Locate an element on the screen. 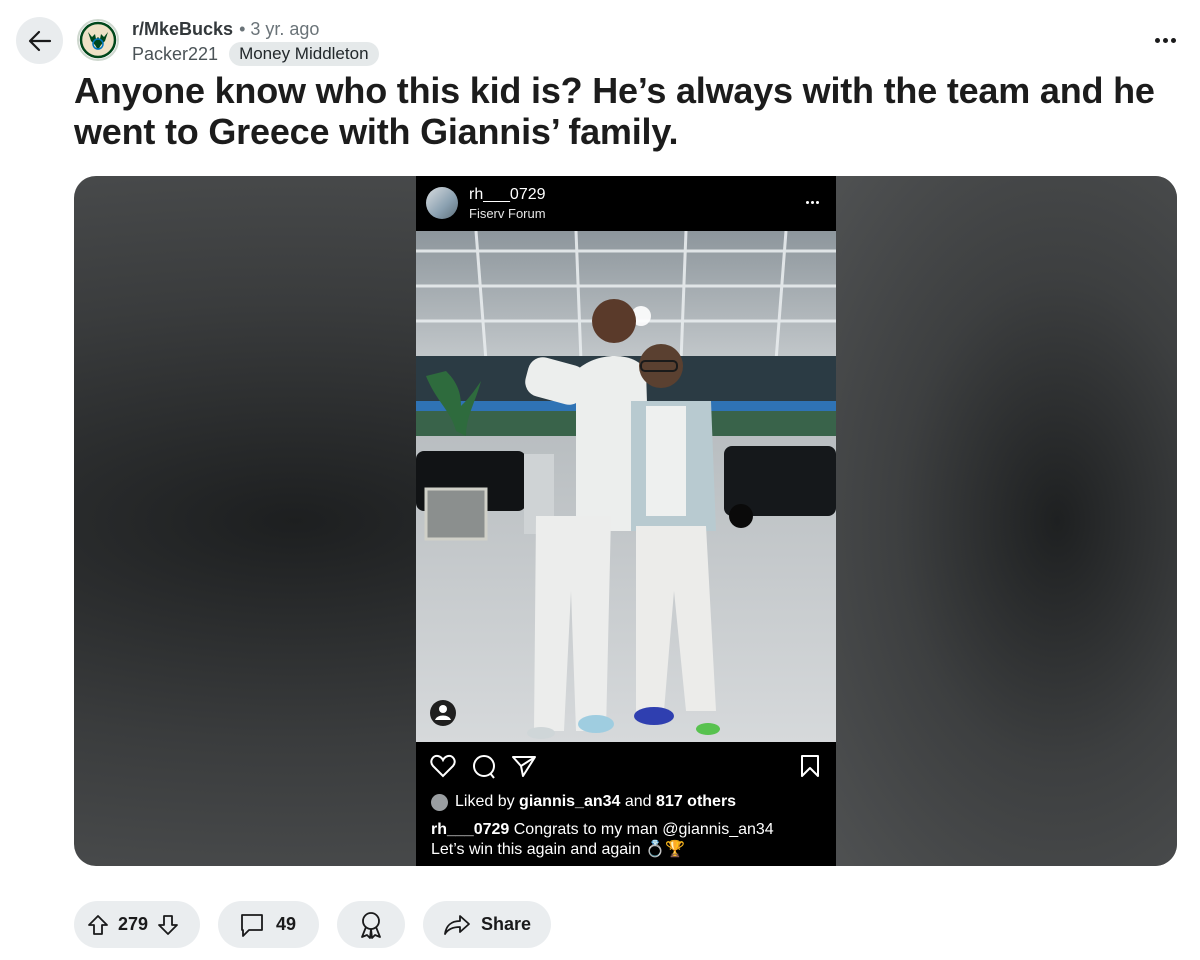 The image size is (1200, 960). post-action-bar: 279 49 Share is located at coordinates (312, 924).